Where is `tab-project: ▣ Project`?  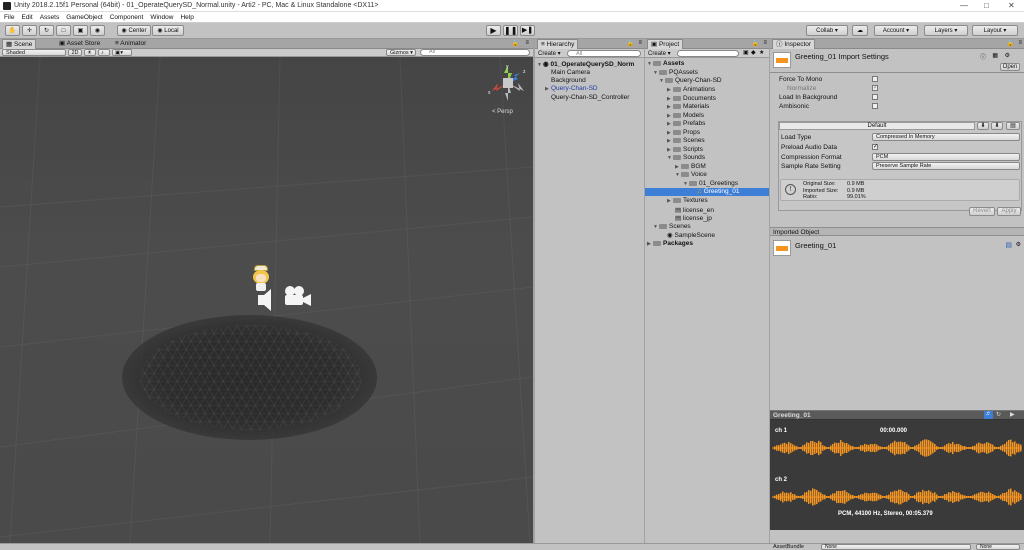
tab-project: ▣ Project is located at coordinates (665, 44).